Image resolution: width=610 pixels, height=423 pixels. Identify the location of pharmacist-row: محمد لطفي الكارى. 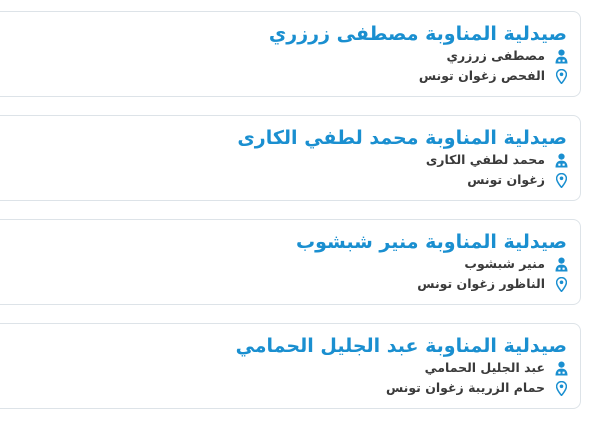
(497, 160).